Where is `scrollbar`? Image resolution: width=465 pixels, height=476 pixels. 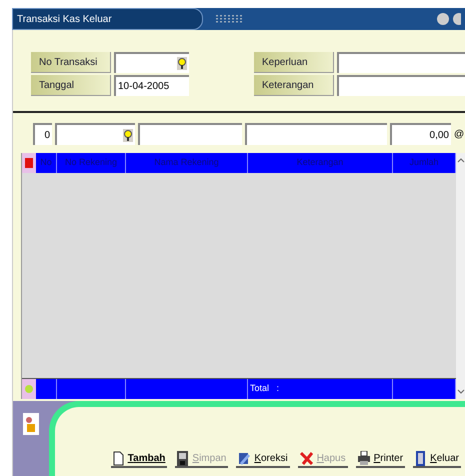
scrollbar is located at coordinates (460, 276).